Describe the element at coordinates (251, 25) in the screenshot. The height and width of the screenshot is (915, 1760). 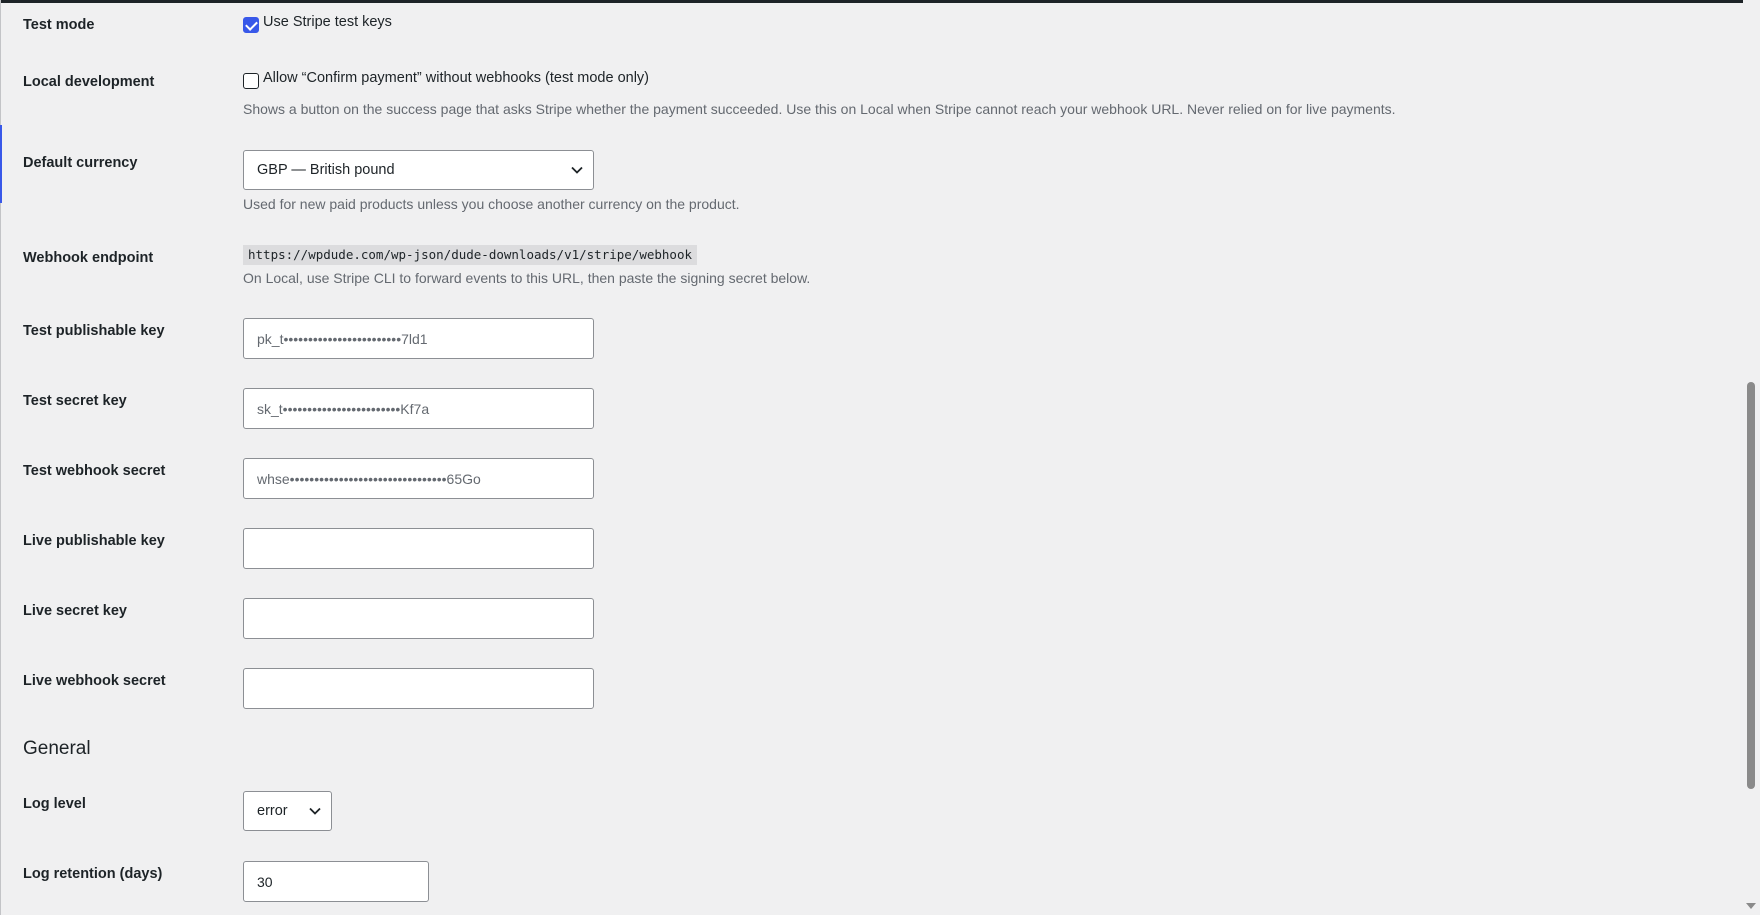
I see `test-mode-checkbox` at that location.